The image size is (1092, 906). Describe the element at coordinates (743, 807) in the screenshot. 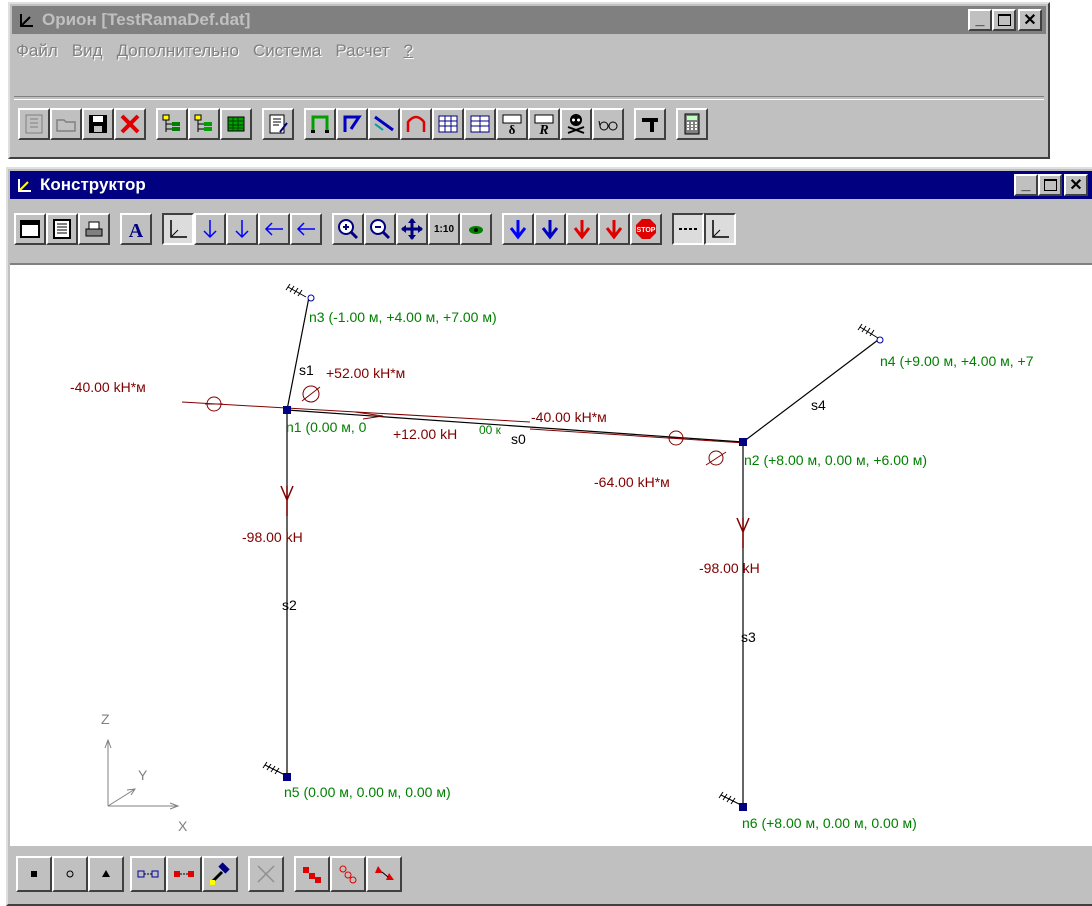

I see `node-n6` at that location.